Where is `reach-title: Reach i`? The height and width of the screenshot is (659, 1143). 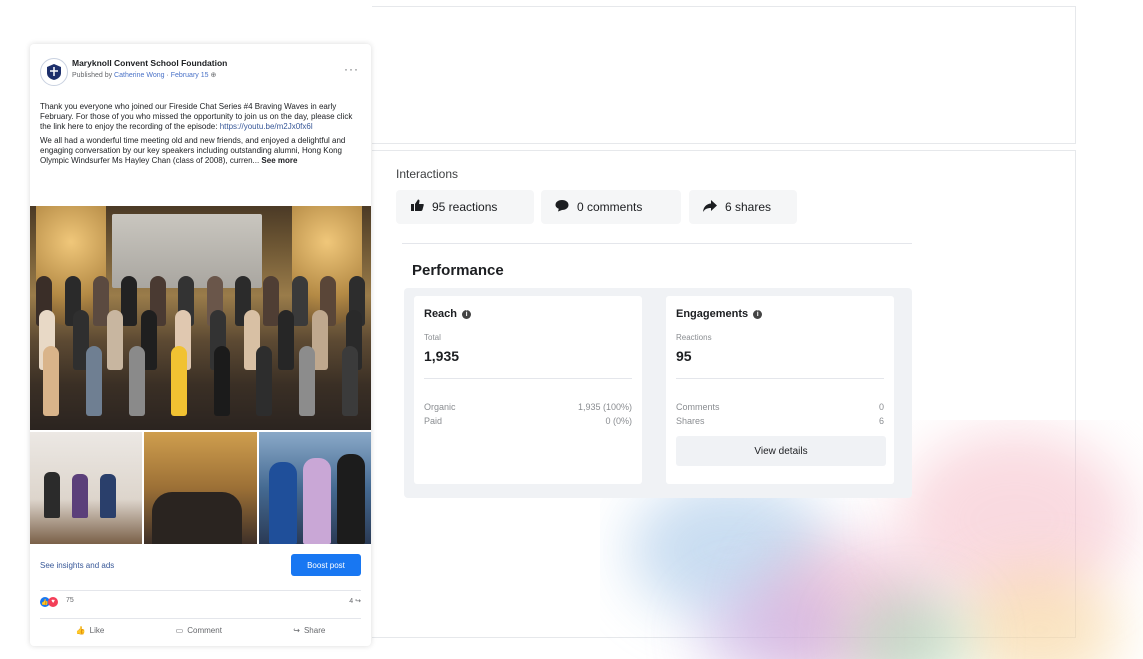 reach-title: Reach i is located at coordinates (448, 314).